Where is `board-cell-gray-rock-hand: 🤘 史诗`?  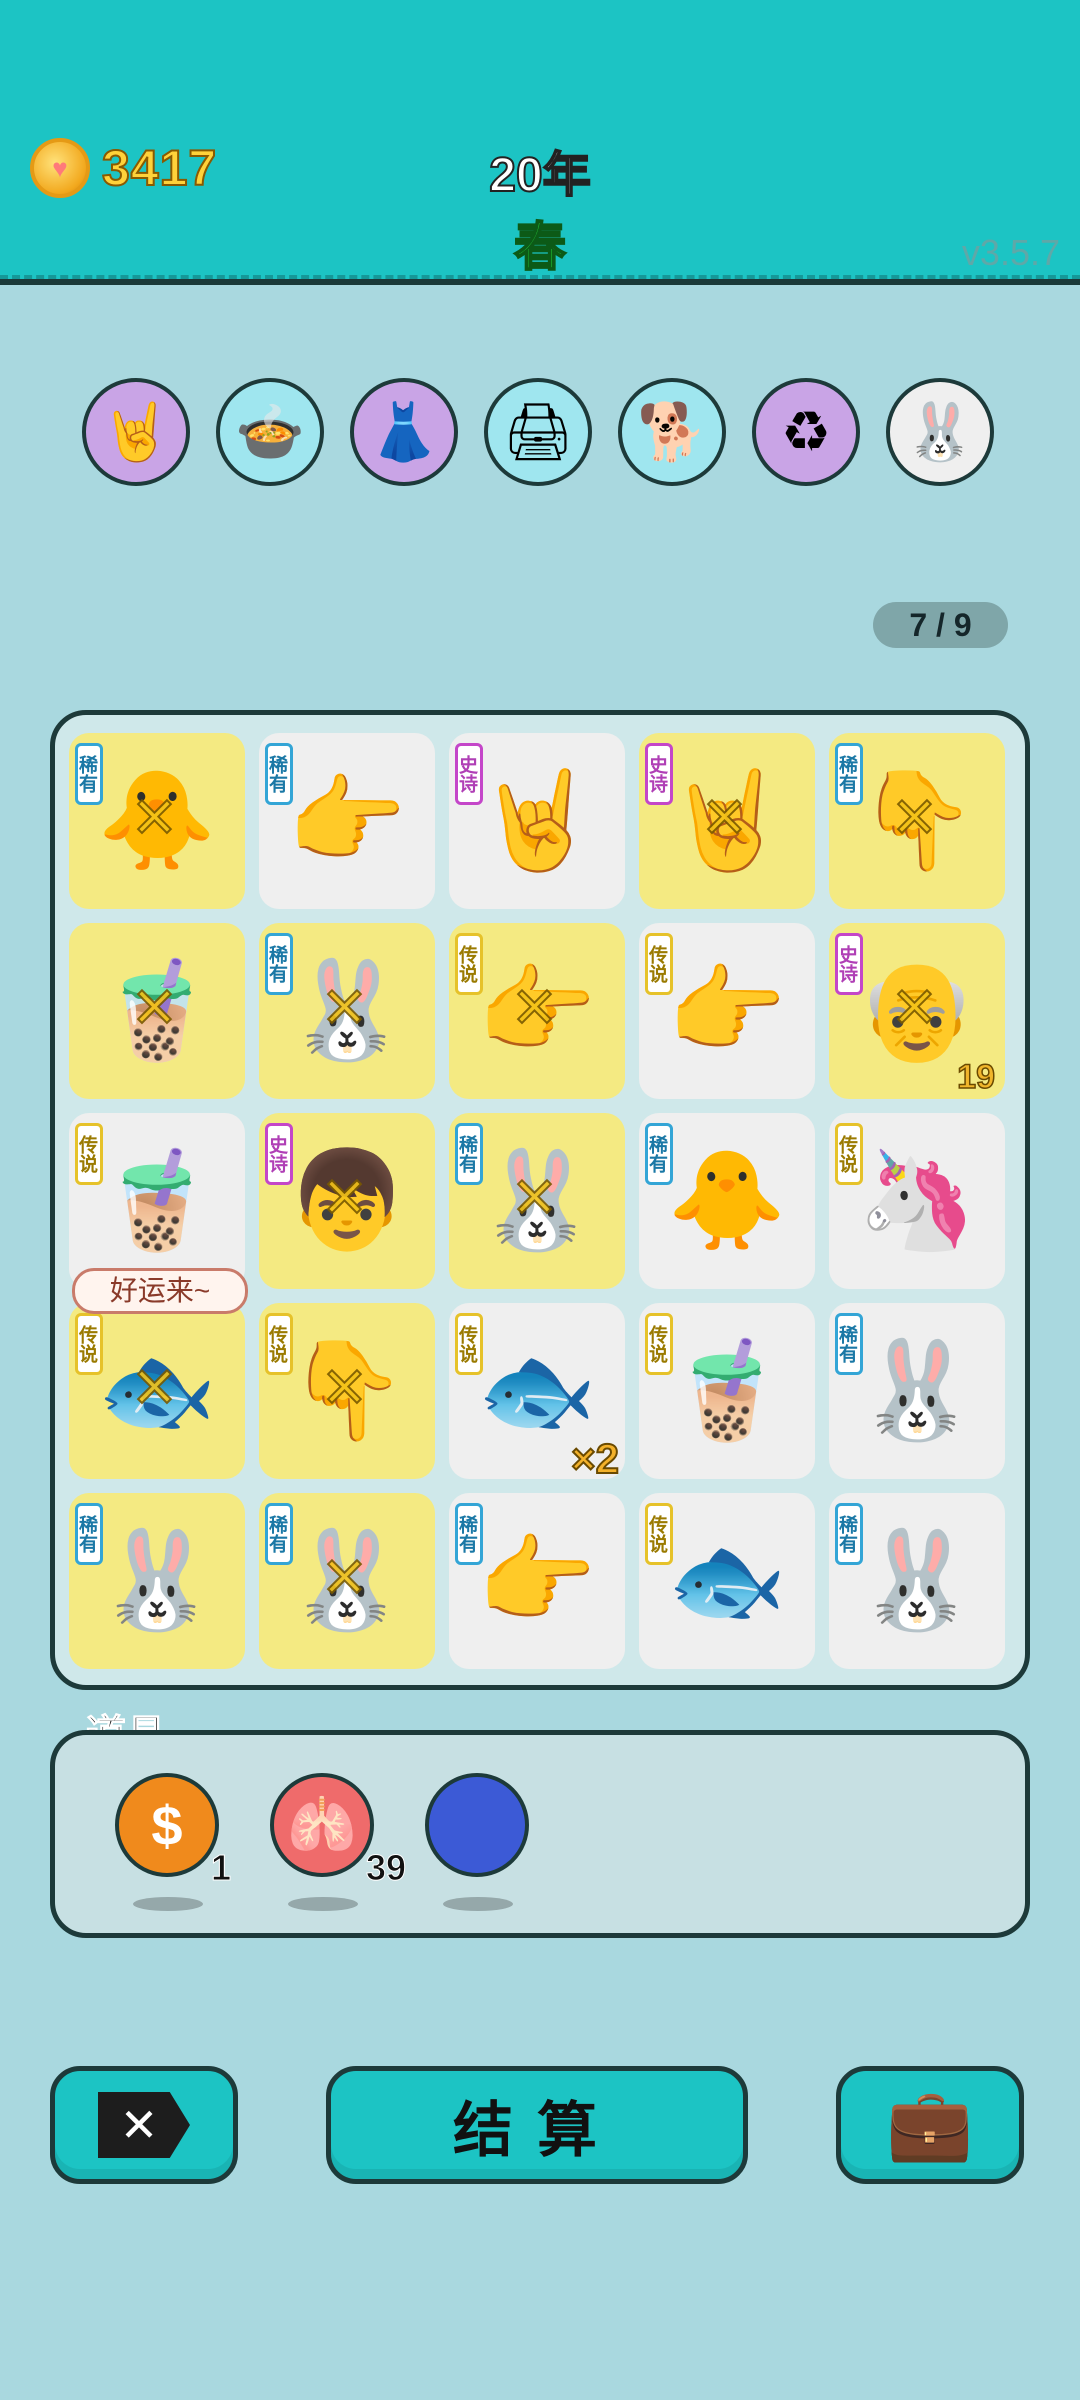
board-cell-gray-rock-hand: 🤘 史诗 is located at coordinates (537, 821).